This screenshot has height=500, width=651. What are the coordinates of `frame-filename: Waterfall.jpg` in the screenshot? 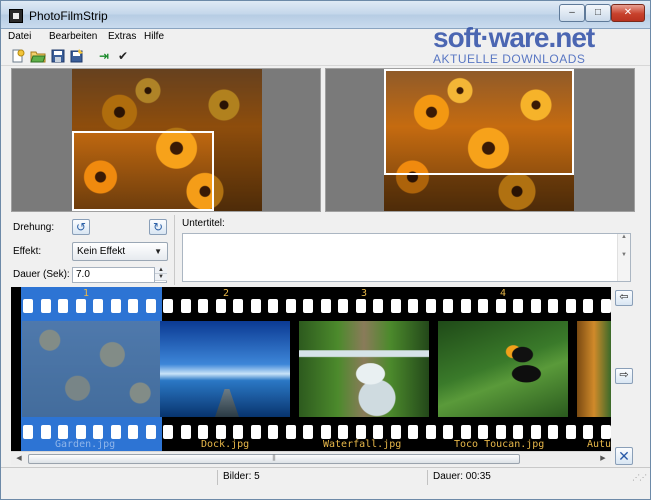 It's located at (362, 444).